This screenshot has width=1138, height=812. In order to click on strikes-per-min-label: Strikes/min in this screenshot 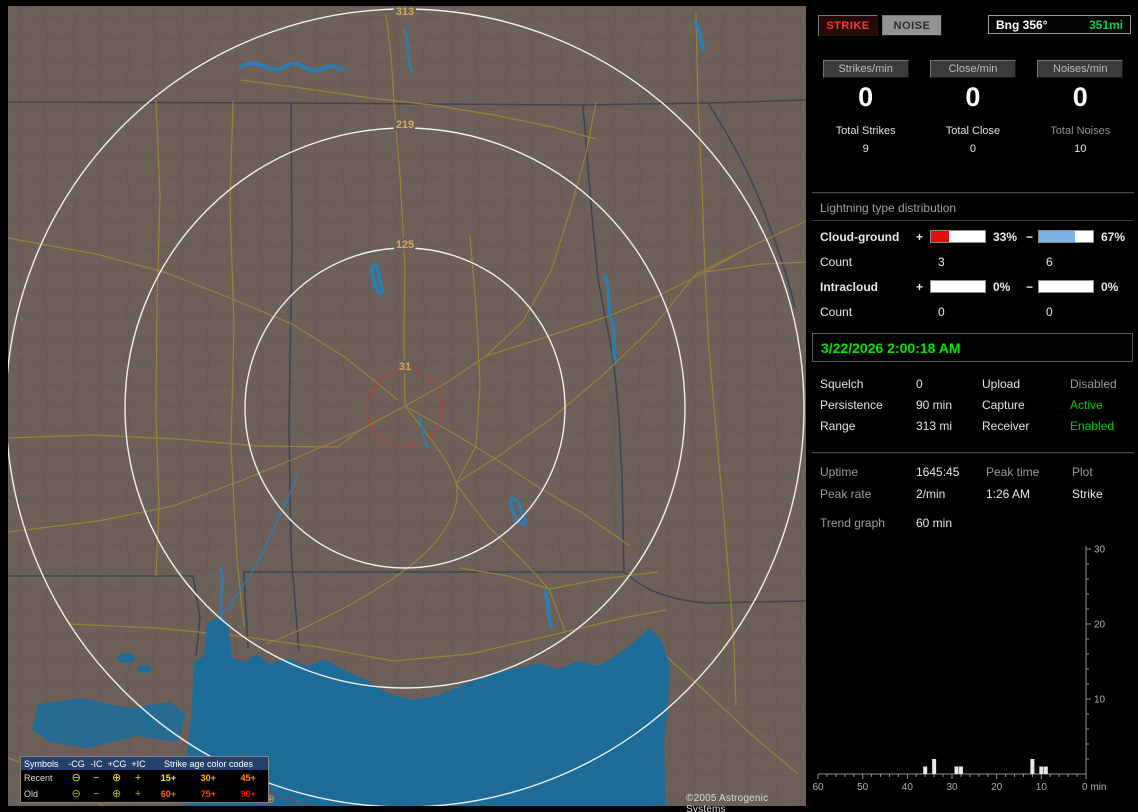, I will do `click(865, 69)`.